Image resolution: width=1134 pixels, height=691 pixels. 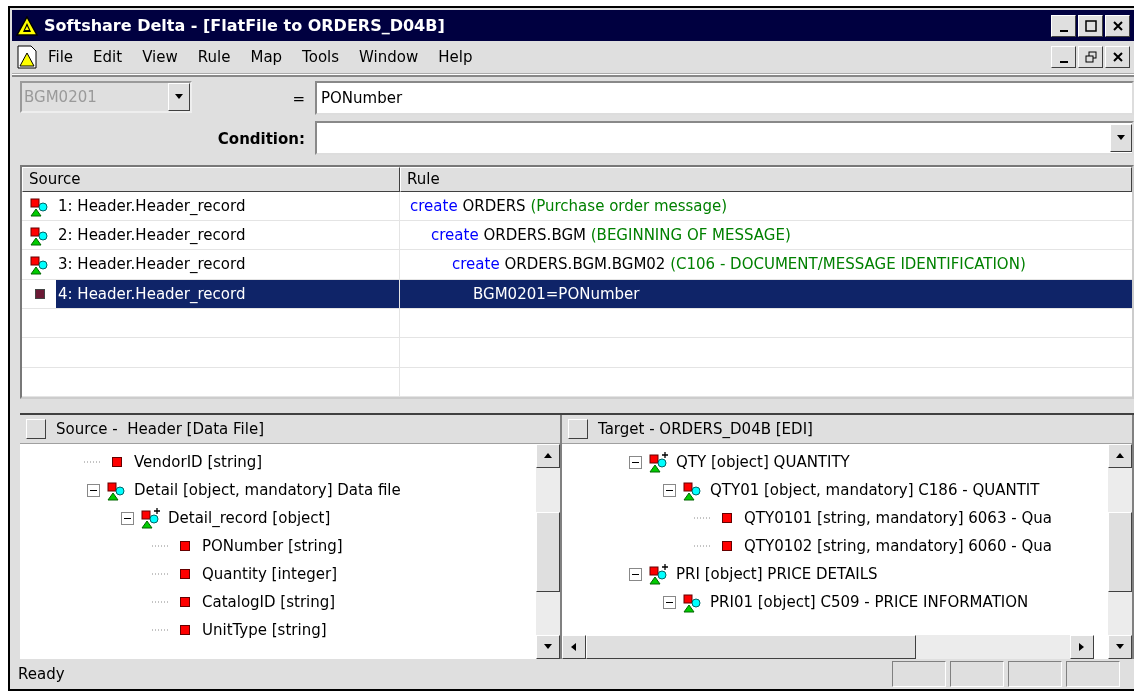 I want to click on tree-item: UnitType [string], so click(x=264, y=630).